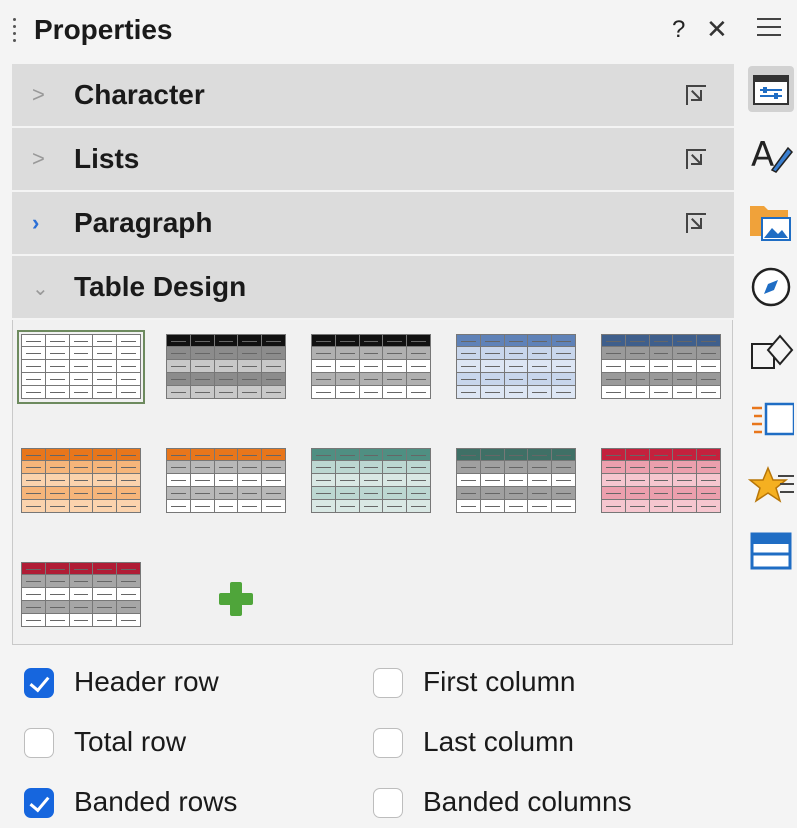 Image resolution: width=797 pixels, height=828 pixels. I want to click on total-row-checkbox, so click(39, 743).